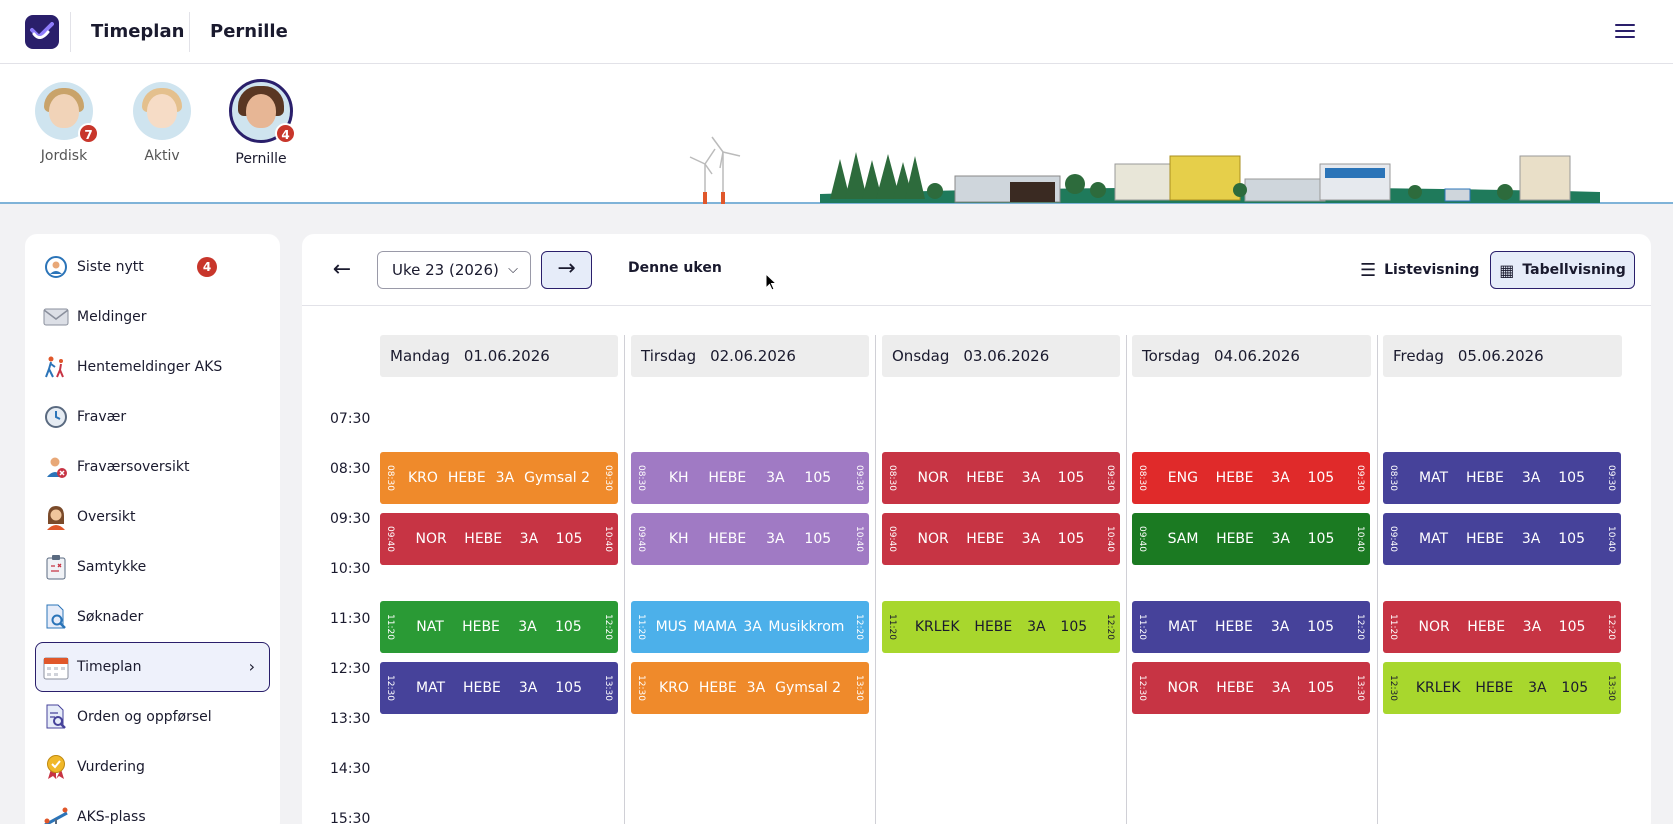  I want to click on lesson-block: 09:40 MAT HEBE 3A 105 10:40, so click(1502, 539).